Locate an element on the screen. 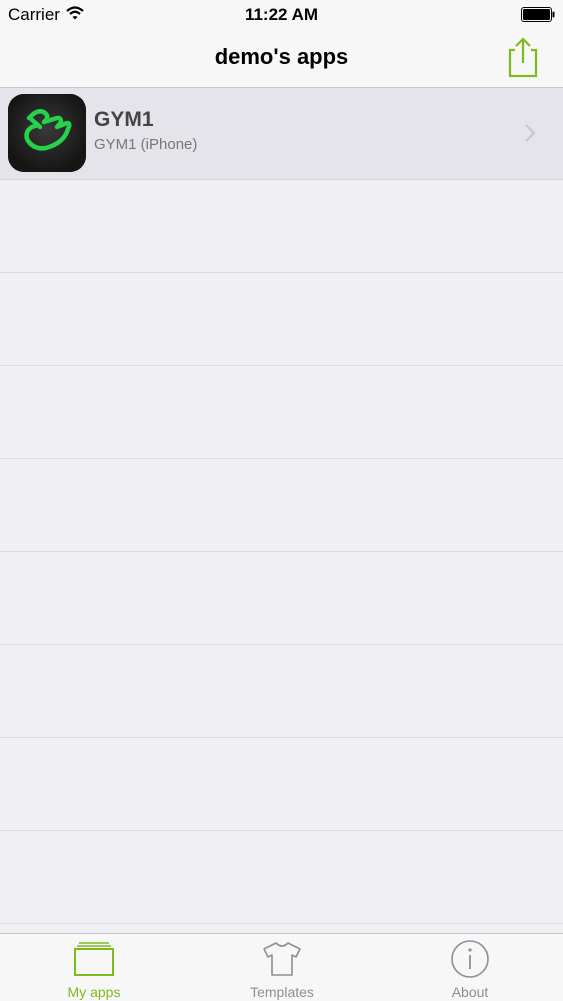 The width and height of the screenshot is (563, 1001). app-subtitle: GYM1 (iPhone) is located at coordinates (146, 144).